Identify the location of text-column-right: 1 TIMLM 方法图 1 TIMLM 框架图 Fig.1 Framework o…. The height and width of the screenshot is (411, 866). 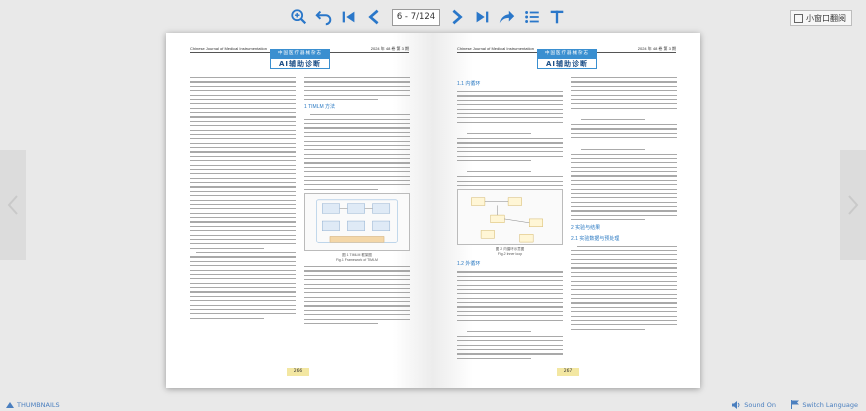
(357, 202).